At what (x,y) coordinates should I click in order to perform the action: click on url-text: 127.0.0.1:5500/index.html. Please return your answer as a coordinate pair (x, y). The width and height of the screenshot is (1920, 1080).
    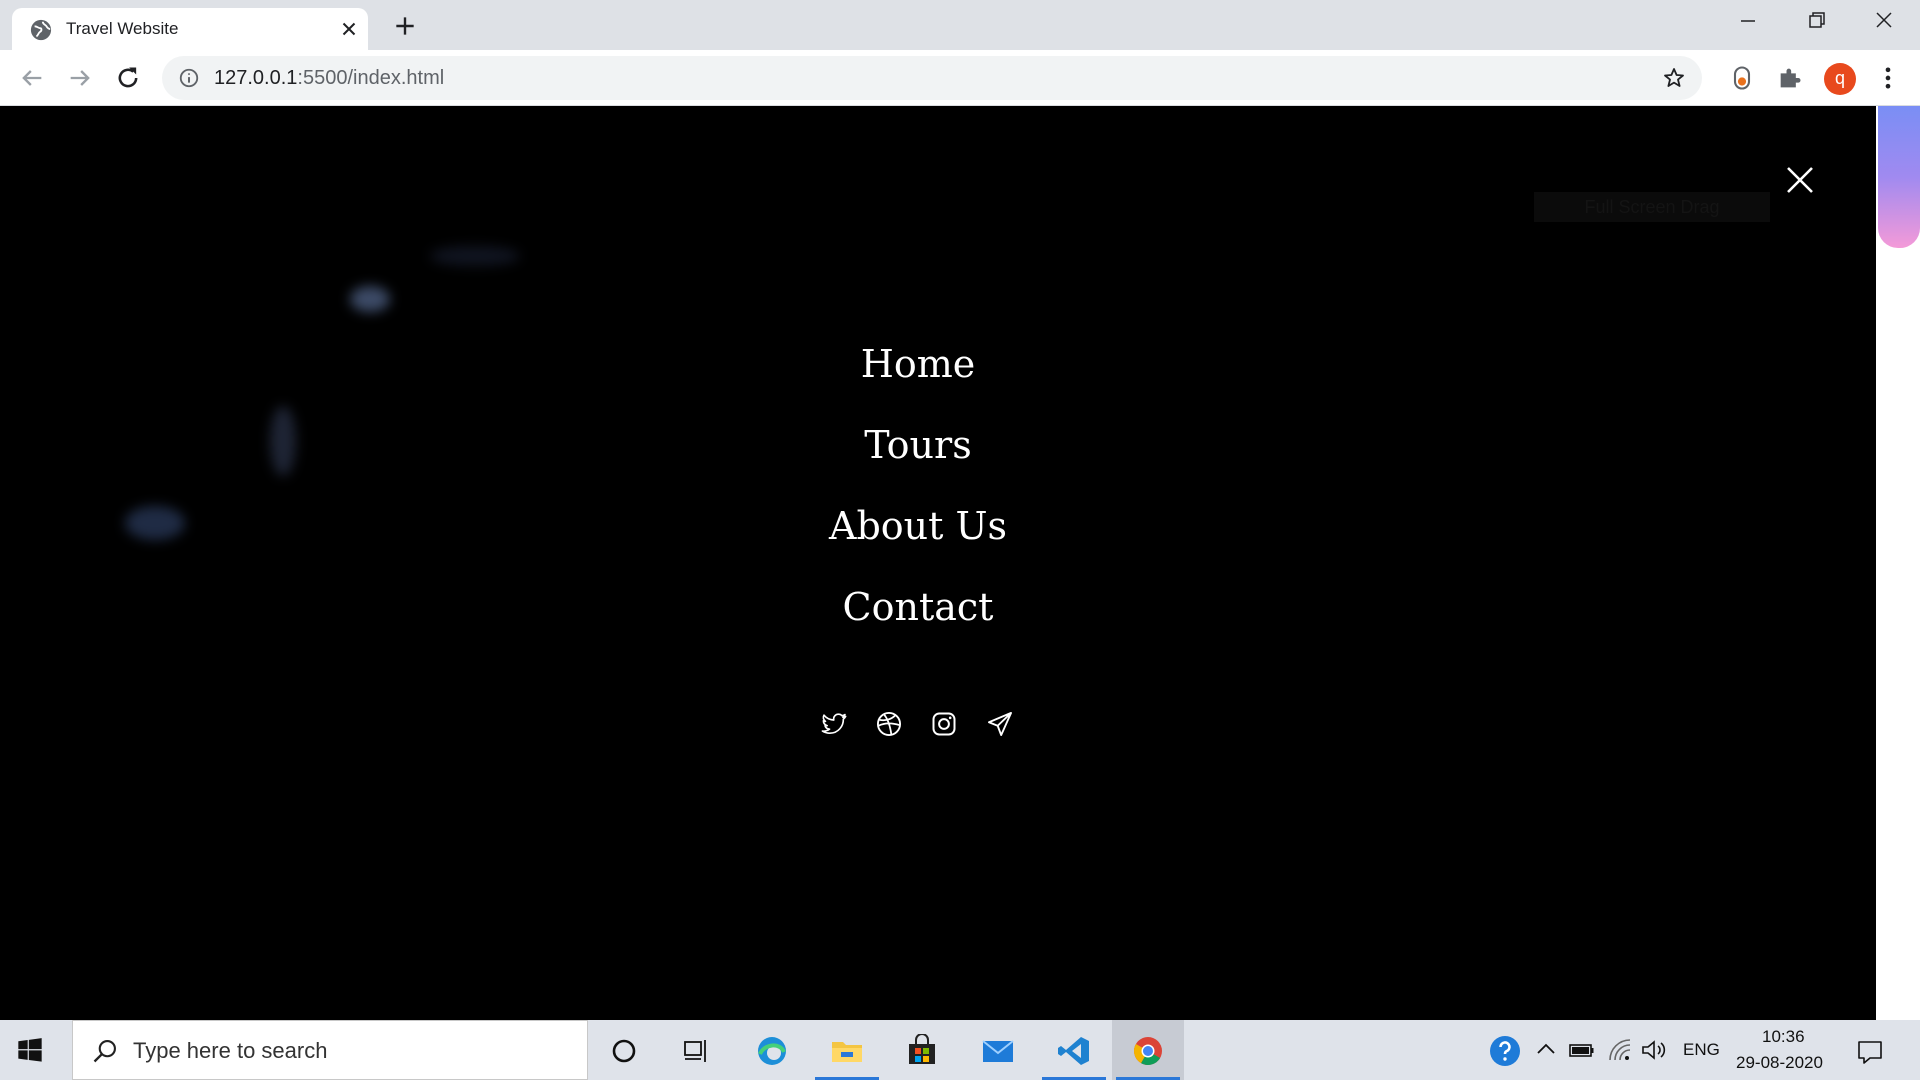
    Looking at the image, I should click on (329, 78).